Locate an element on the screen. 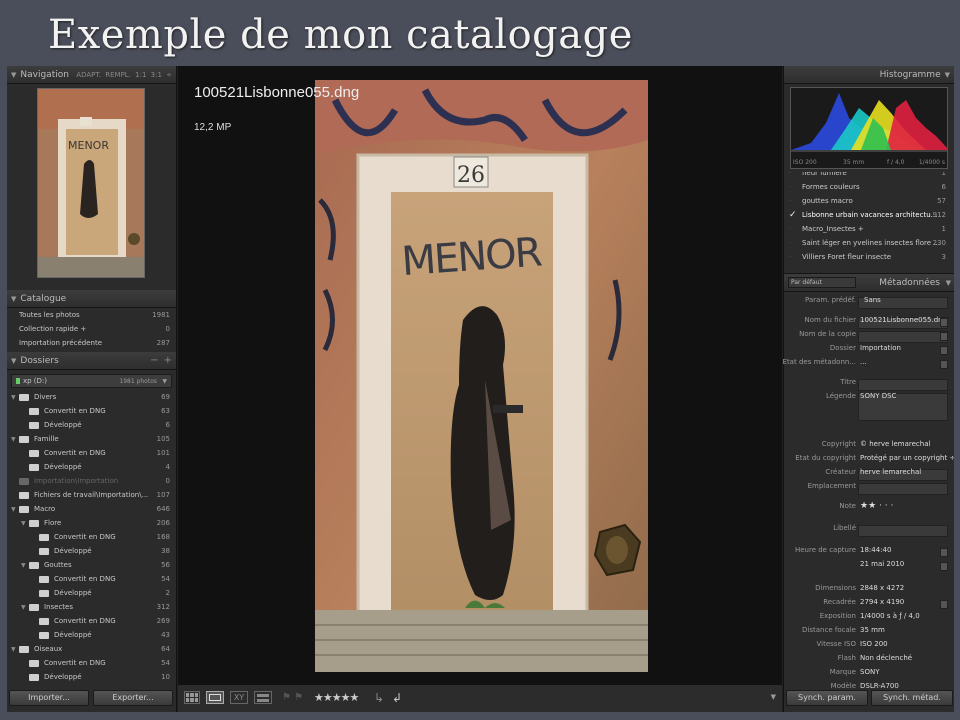 This screenshot has height=720, width=960. metadata-field: Libellé is located at coordinates (869, 531).